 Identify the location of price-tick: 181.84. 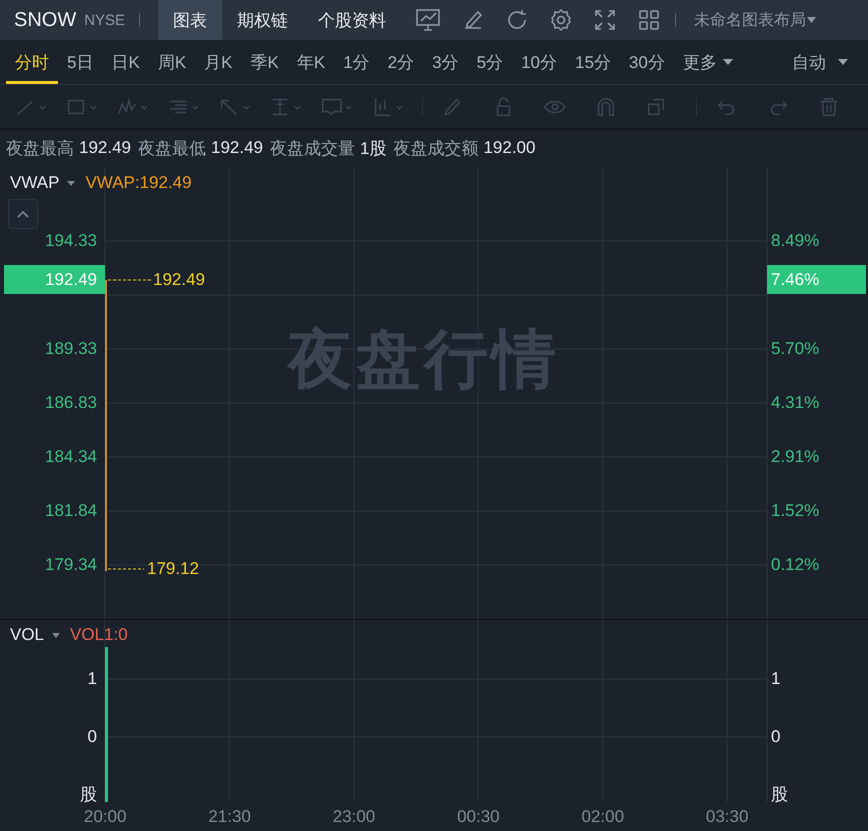
(71, 511).